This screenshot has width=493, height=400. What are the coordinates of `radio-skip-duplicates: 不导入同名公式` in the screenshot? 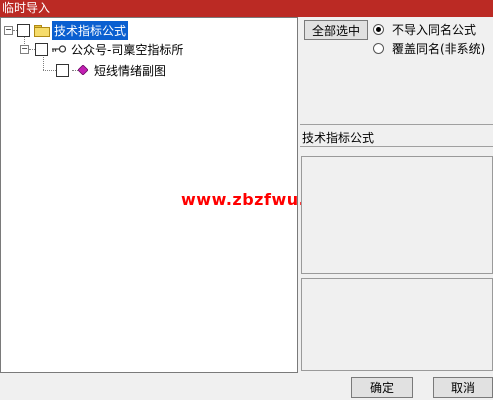 It's located at (424, 29).